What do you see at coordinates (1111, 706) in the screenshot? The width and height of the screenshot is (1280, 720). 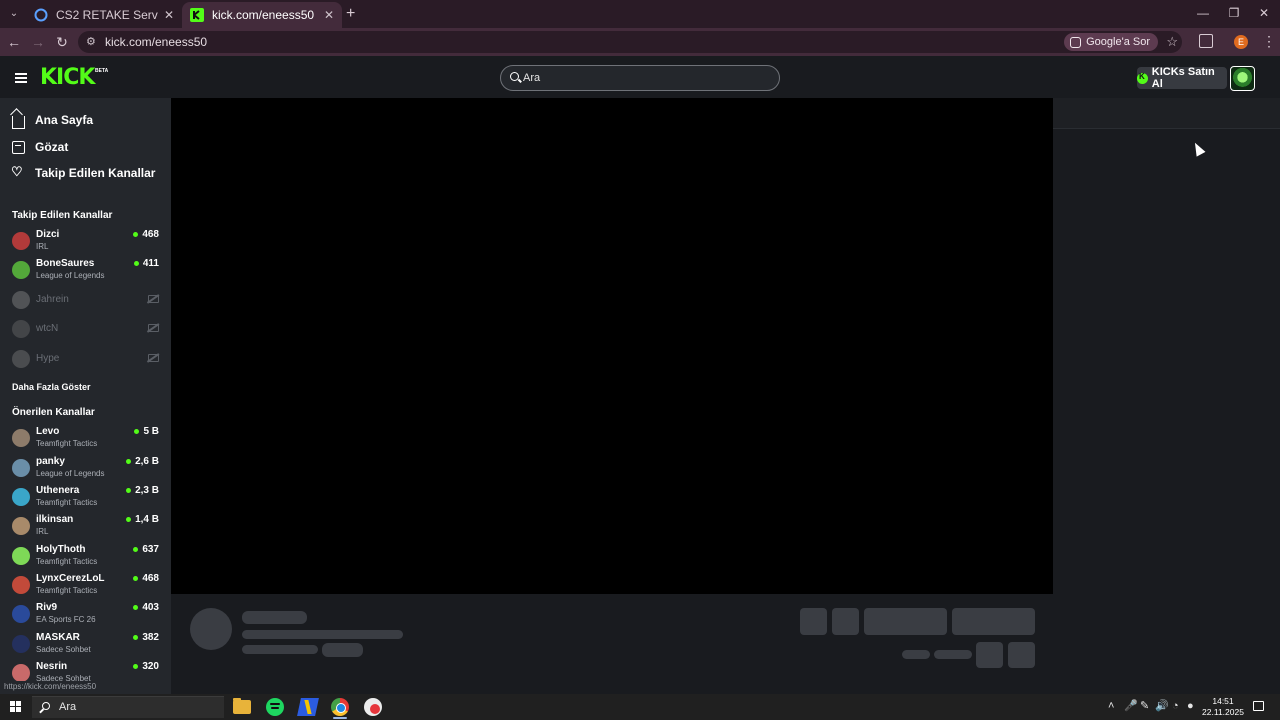 I see `tray-overflow-icon: ˄` at bounding box center [1111, 706].